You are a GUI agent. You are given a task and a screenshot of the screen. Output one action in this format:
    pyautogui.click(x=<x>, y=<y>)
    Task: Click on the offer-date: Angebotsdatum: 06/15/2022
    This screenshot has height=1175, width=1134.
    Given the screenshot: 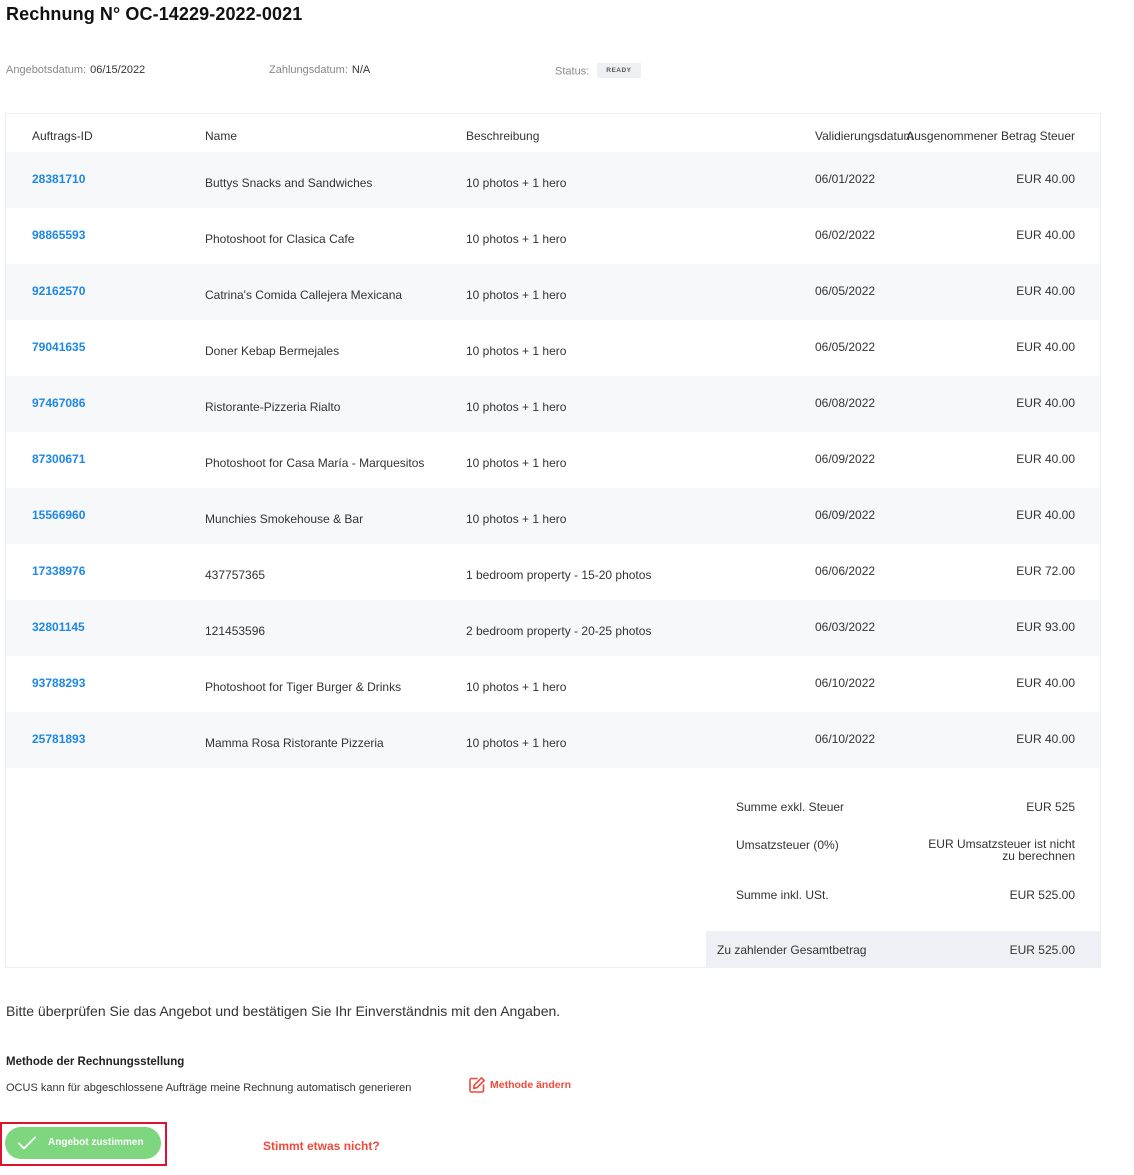 What is the action you would take?
    pyautogui.click(x=75, y=70)
    